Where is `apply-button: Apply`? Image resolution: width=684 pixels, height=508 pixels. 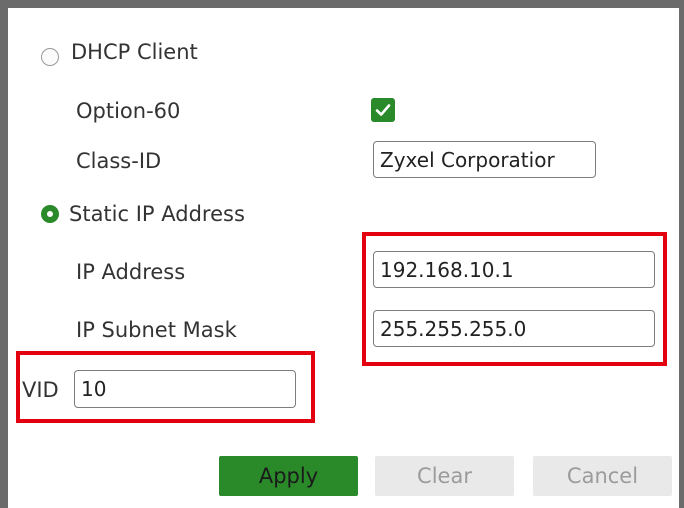
apply-button: Apply is located at coordinates (288, 476).